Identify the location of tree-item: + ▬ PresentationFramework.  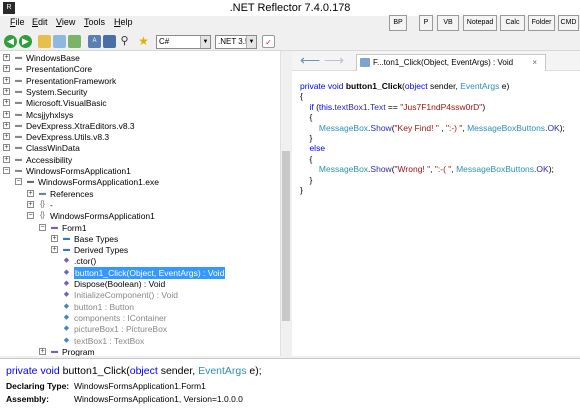
(140, 81).